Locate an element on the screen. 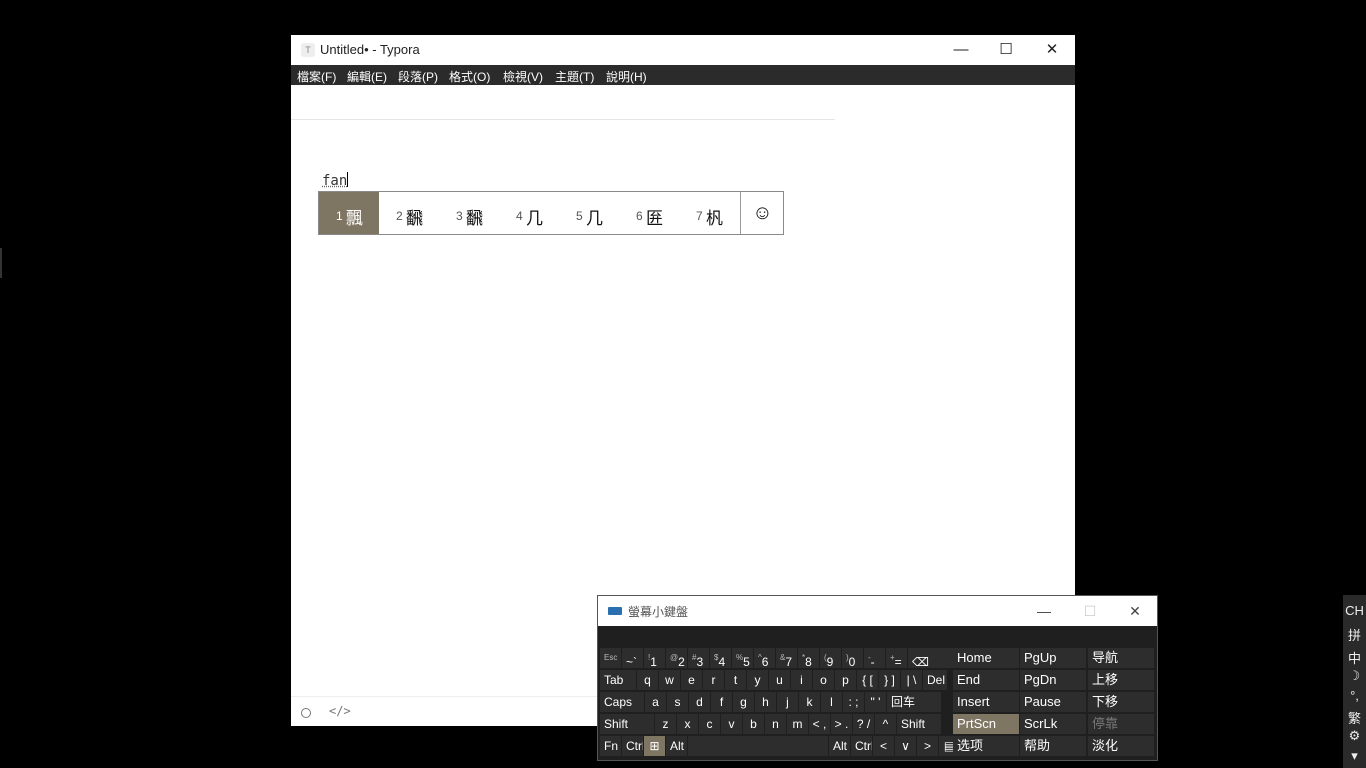 The width and height of the screenshot is (1366, 768). osk-key: i is located at coordinates (801, 680).